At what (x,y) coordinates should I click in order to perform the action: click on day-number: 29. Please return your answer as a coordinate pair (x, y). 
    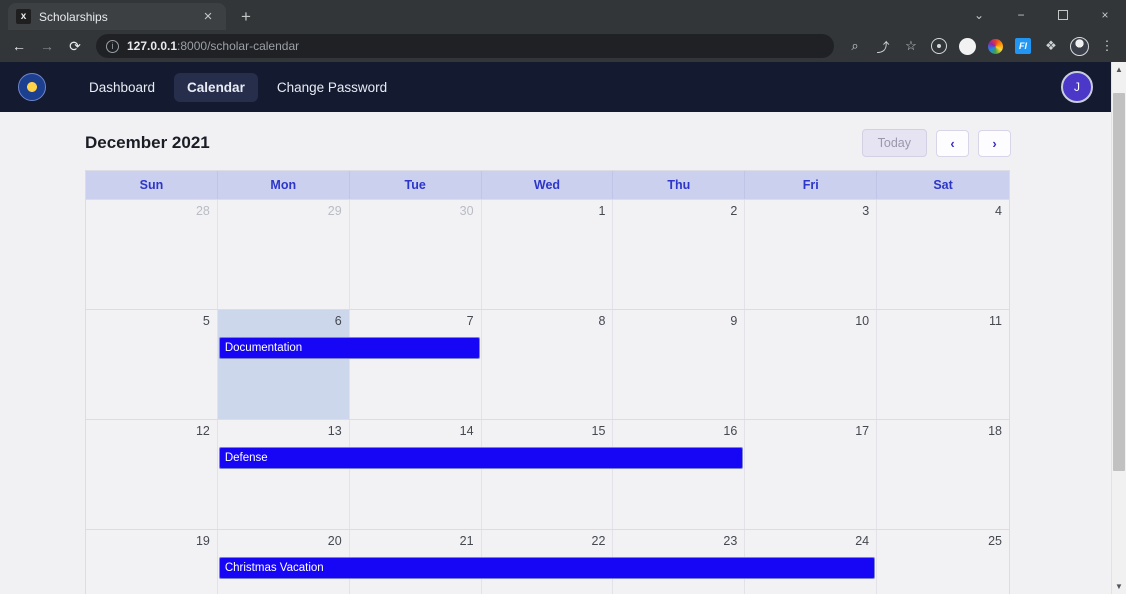
    Looking at the image, I should click on (334, 211).